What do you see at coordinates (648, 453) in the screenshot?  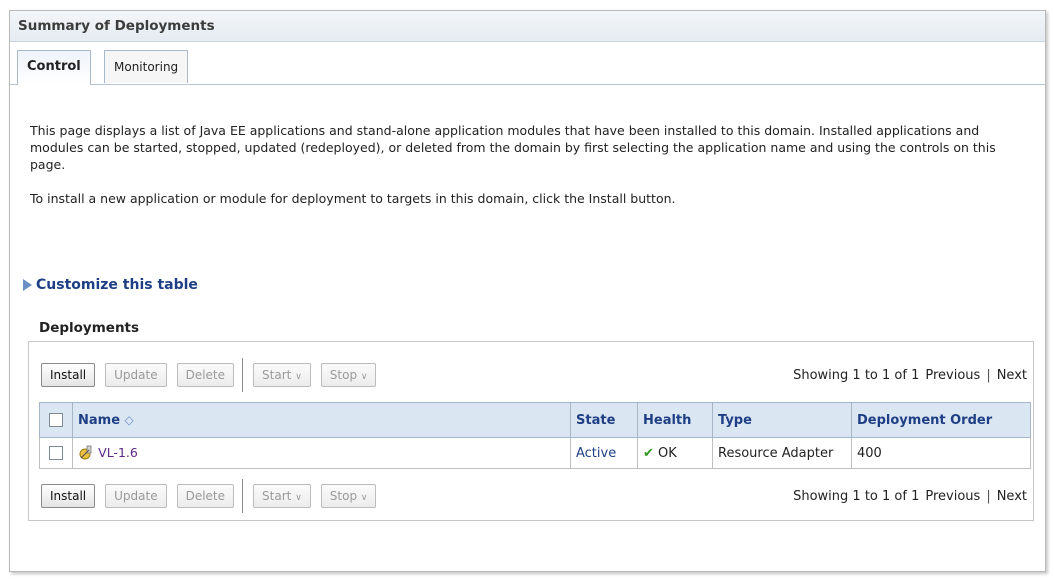 I see `checkmark-icon: ✔` at bounding box center [648, 453].